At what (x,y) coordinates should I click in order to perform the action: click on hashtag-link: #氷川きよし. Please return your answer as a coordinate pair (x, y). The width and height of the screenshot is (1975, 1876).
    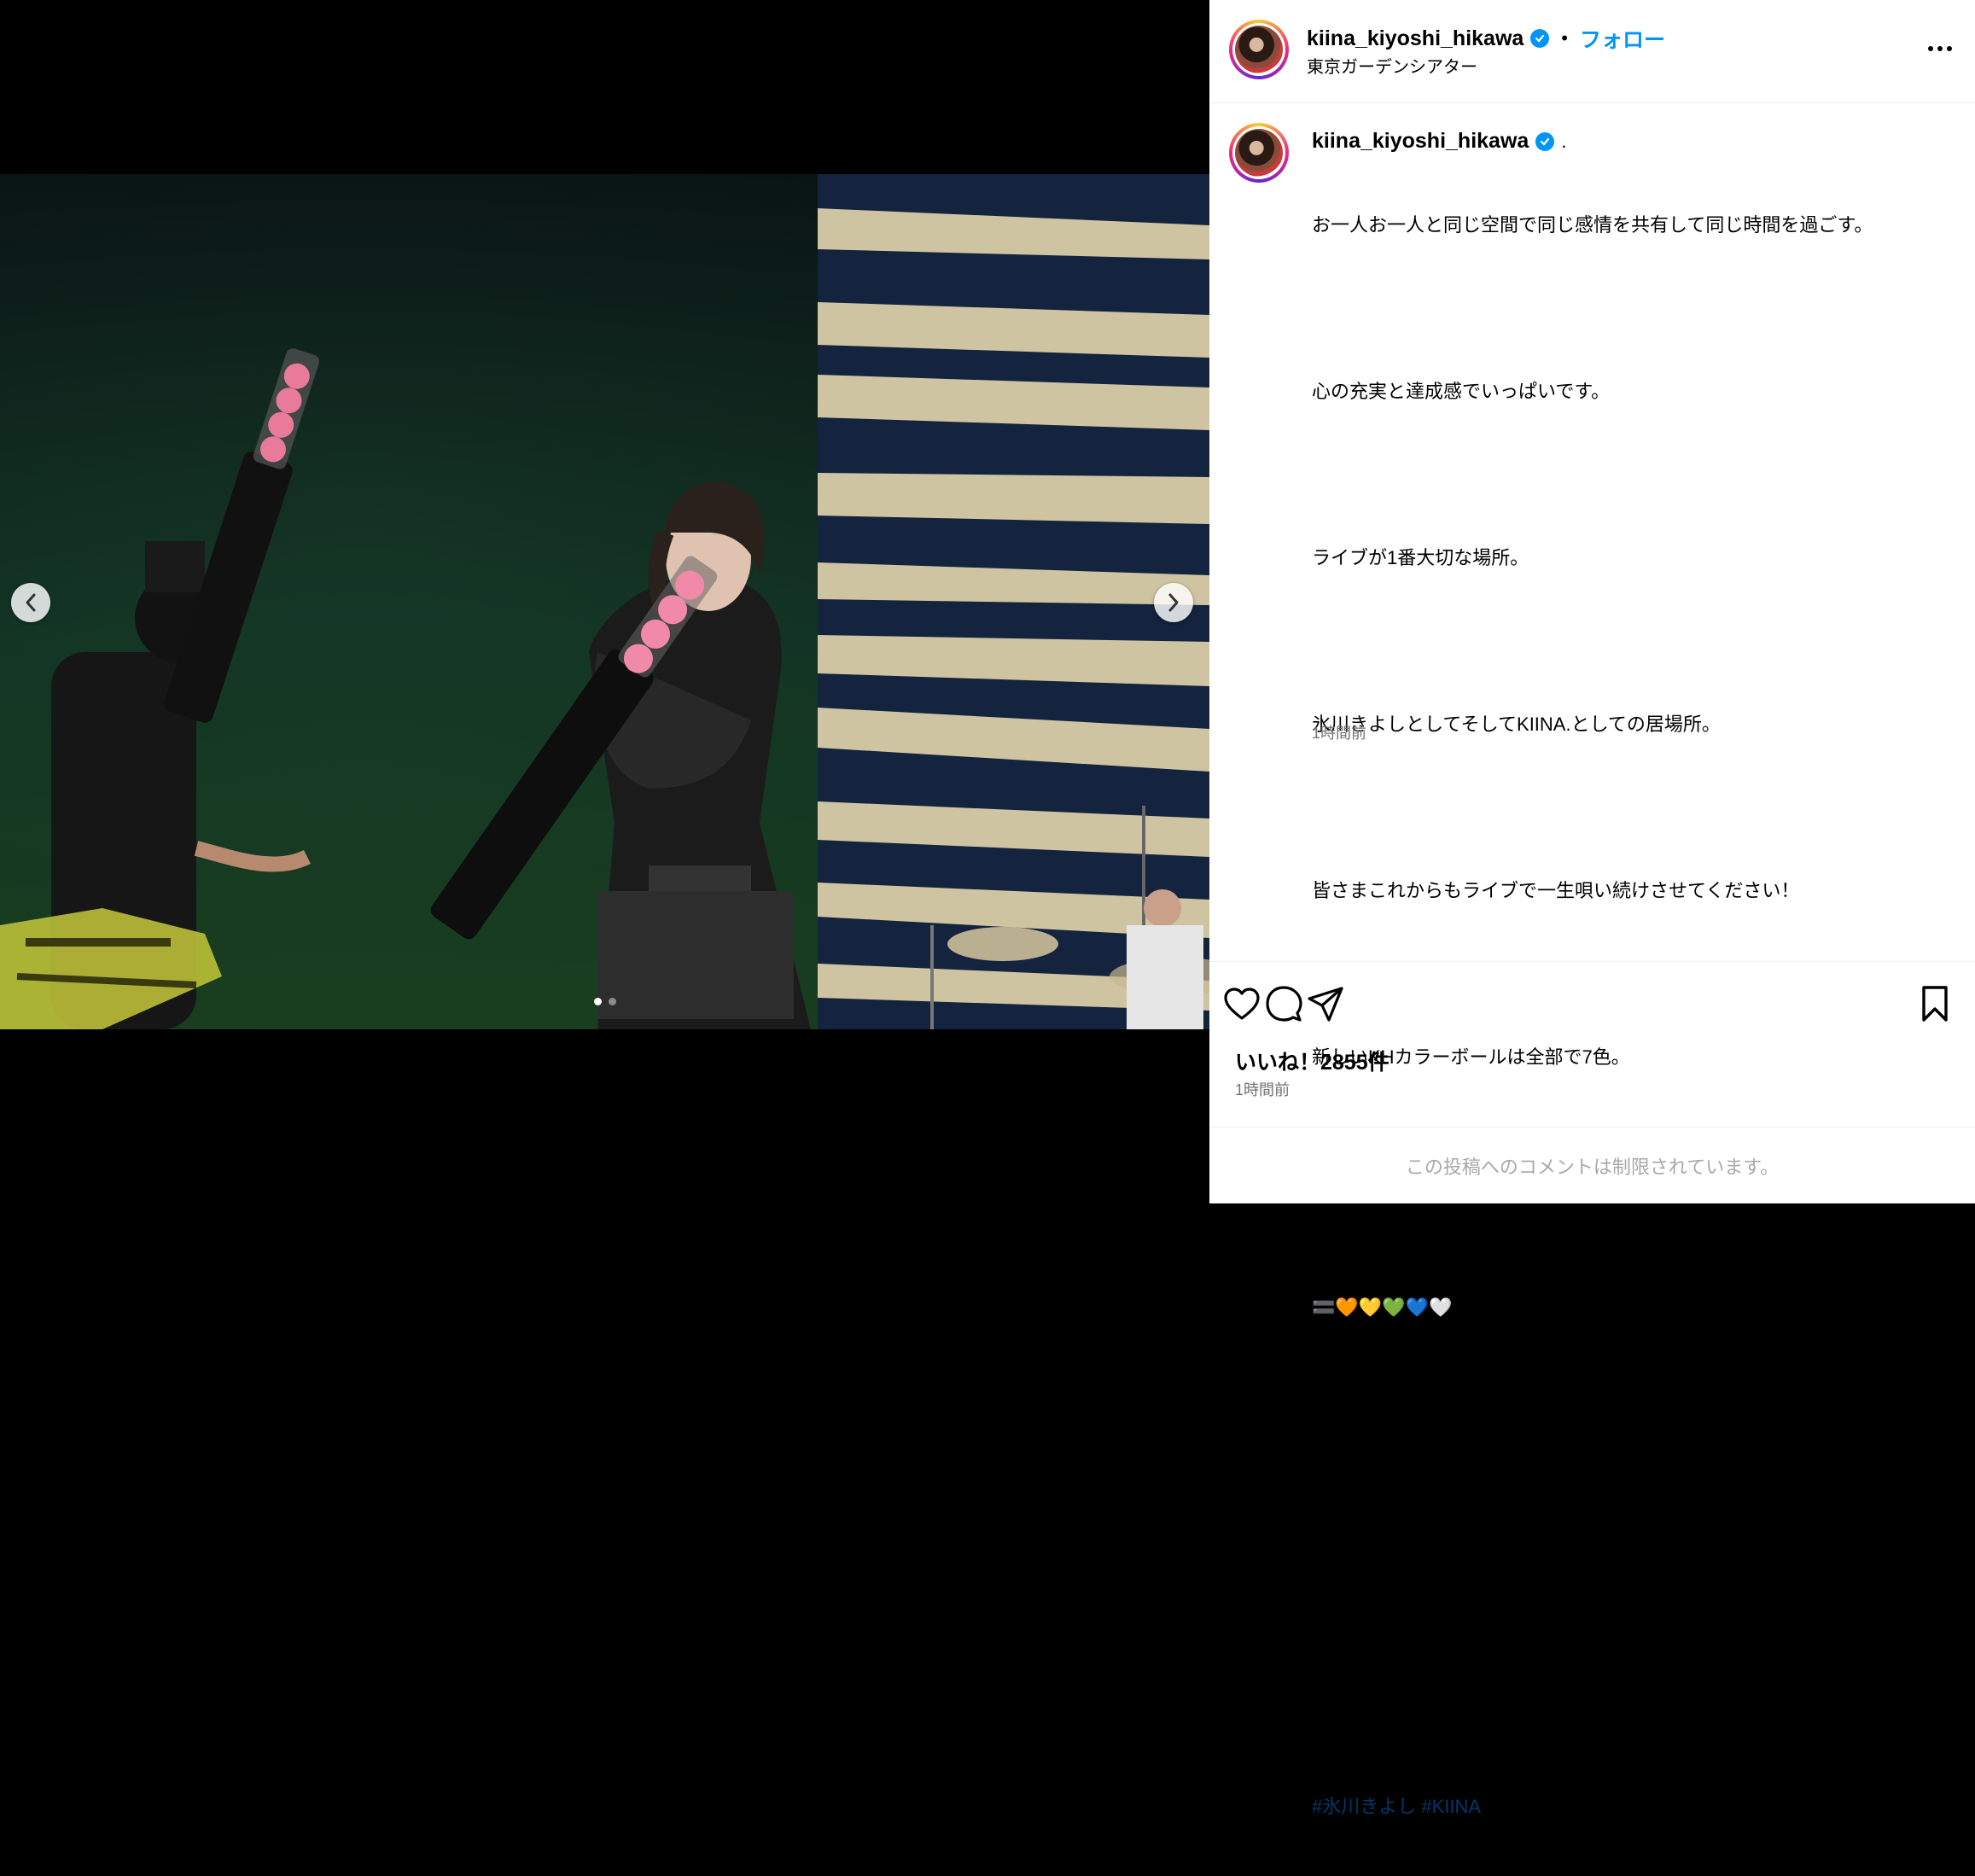
    Looking at the image, I should click on (1364, 1807).